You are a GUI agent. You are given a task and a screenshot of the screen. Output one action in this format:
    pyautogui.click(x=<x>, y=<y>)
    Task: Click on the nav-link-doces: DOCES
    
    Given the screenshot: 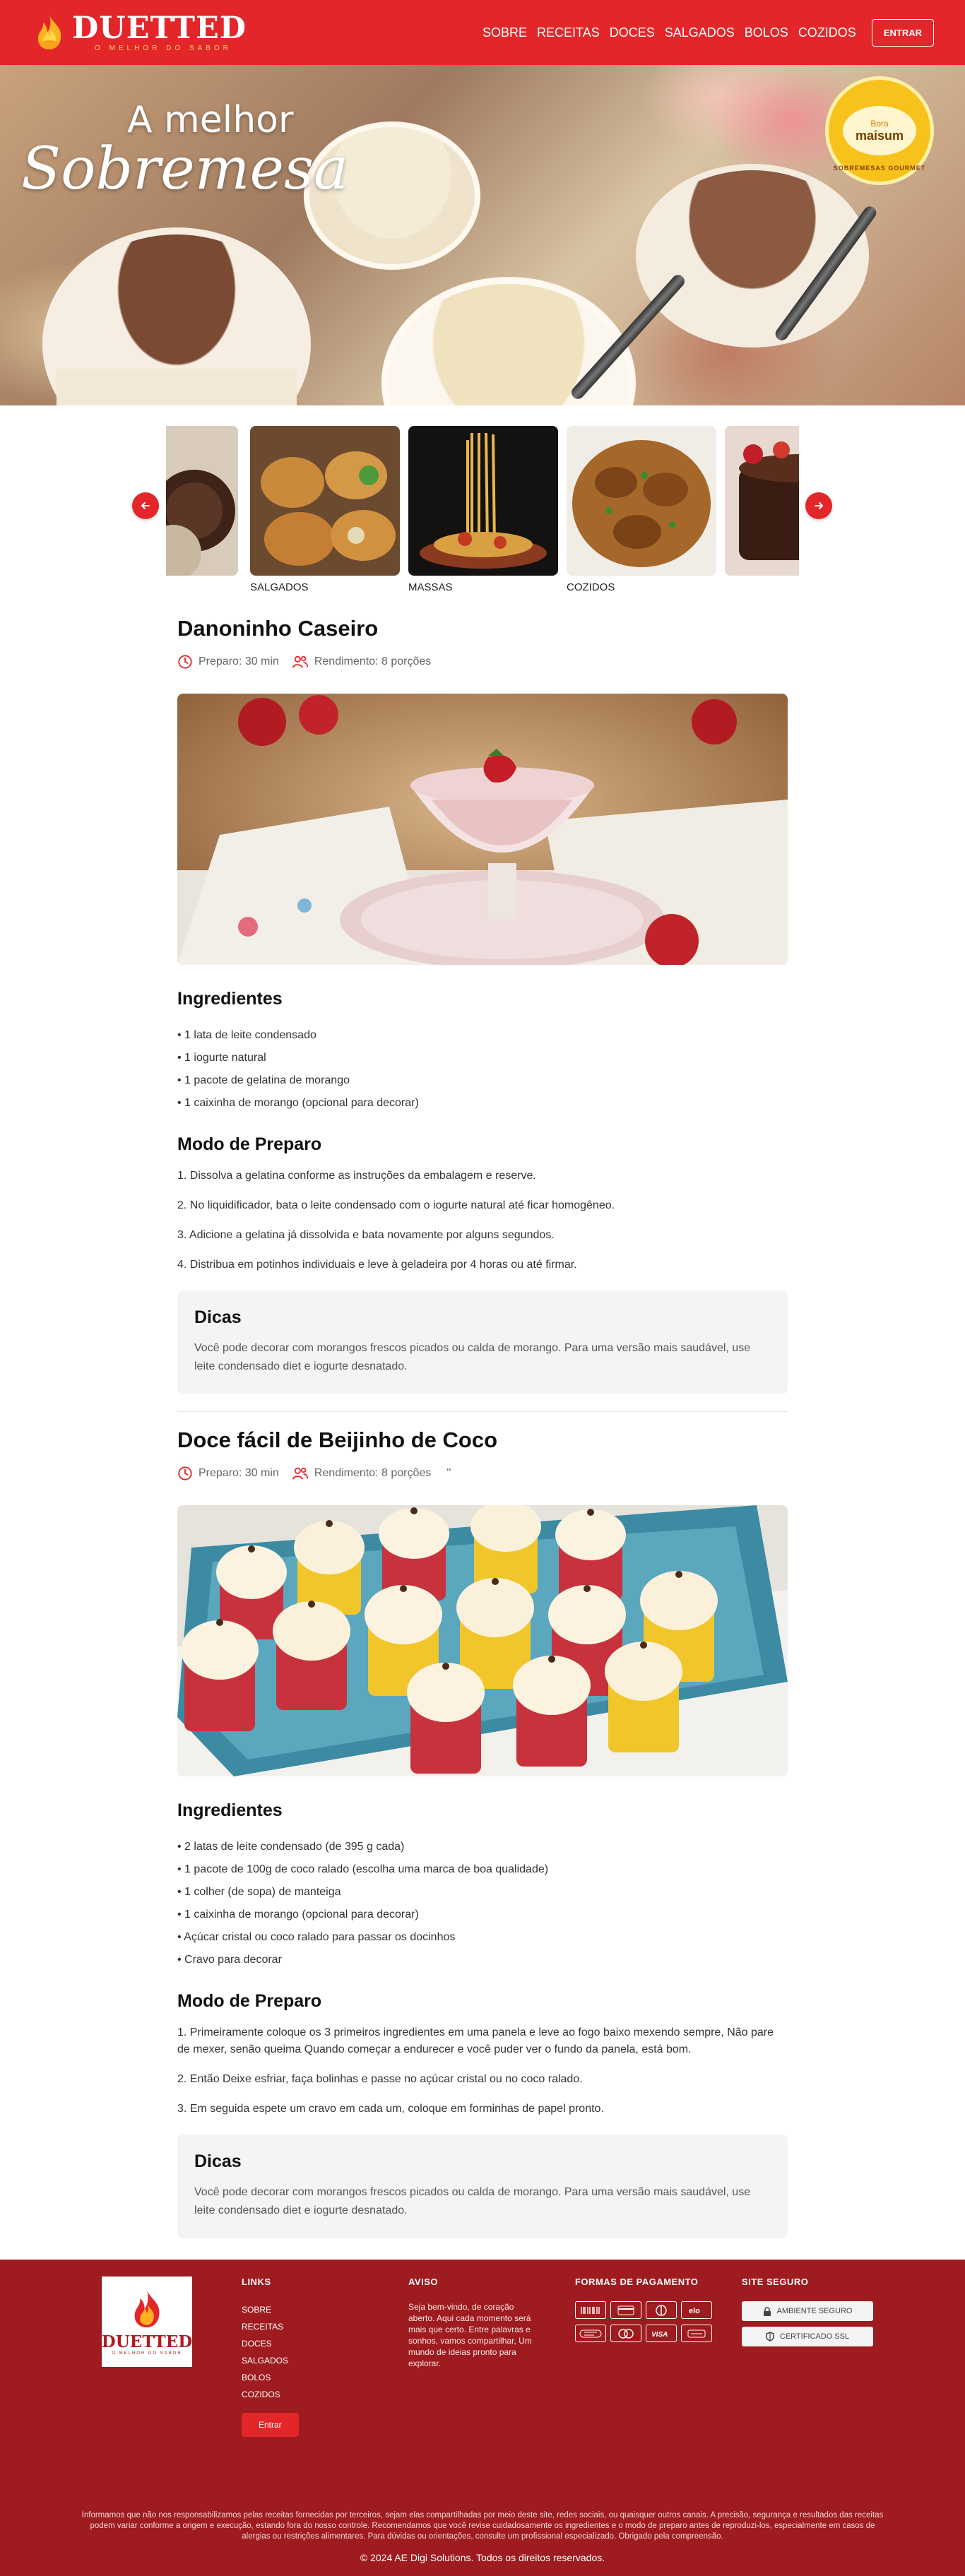 What is the action you would take?
    pyautogui.click(x=632, y=32)
    